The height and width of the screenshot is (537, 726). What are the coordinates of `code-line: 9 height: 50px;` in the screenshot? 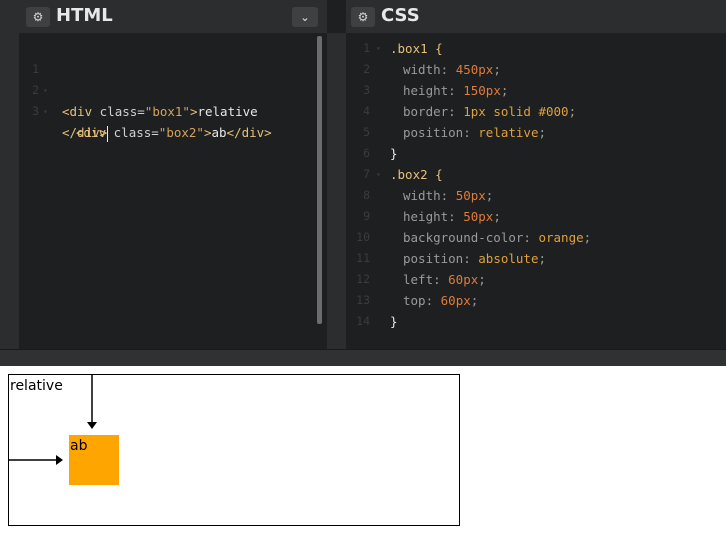 It's located at (536, 216).